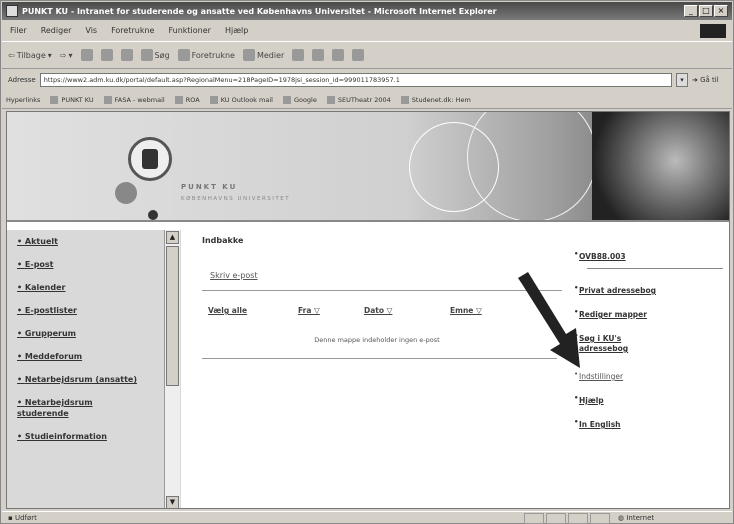 This screenshot has width=734, height=524. Describe the element at coordinates (56, 30) in the screenshot. I see `menu-edit: Rediger` at that location.